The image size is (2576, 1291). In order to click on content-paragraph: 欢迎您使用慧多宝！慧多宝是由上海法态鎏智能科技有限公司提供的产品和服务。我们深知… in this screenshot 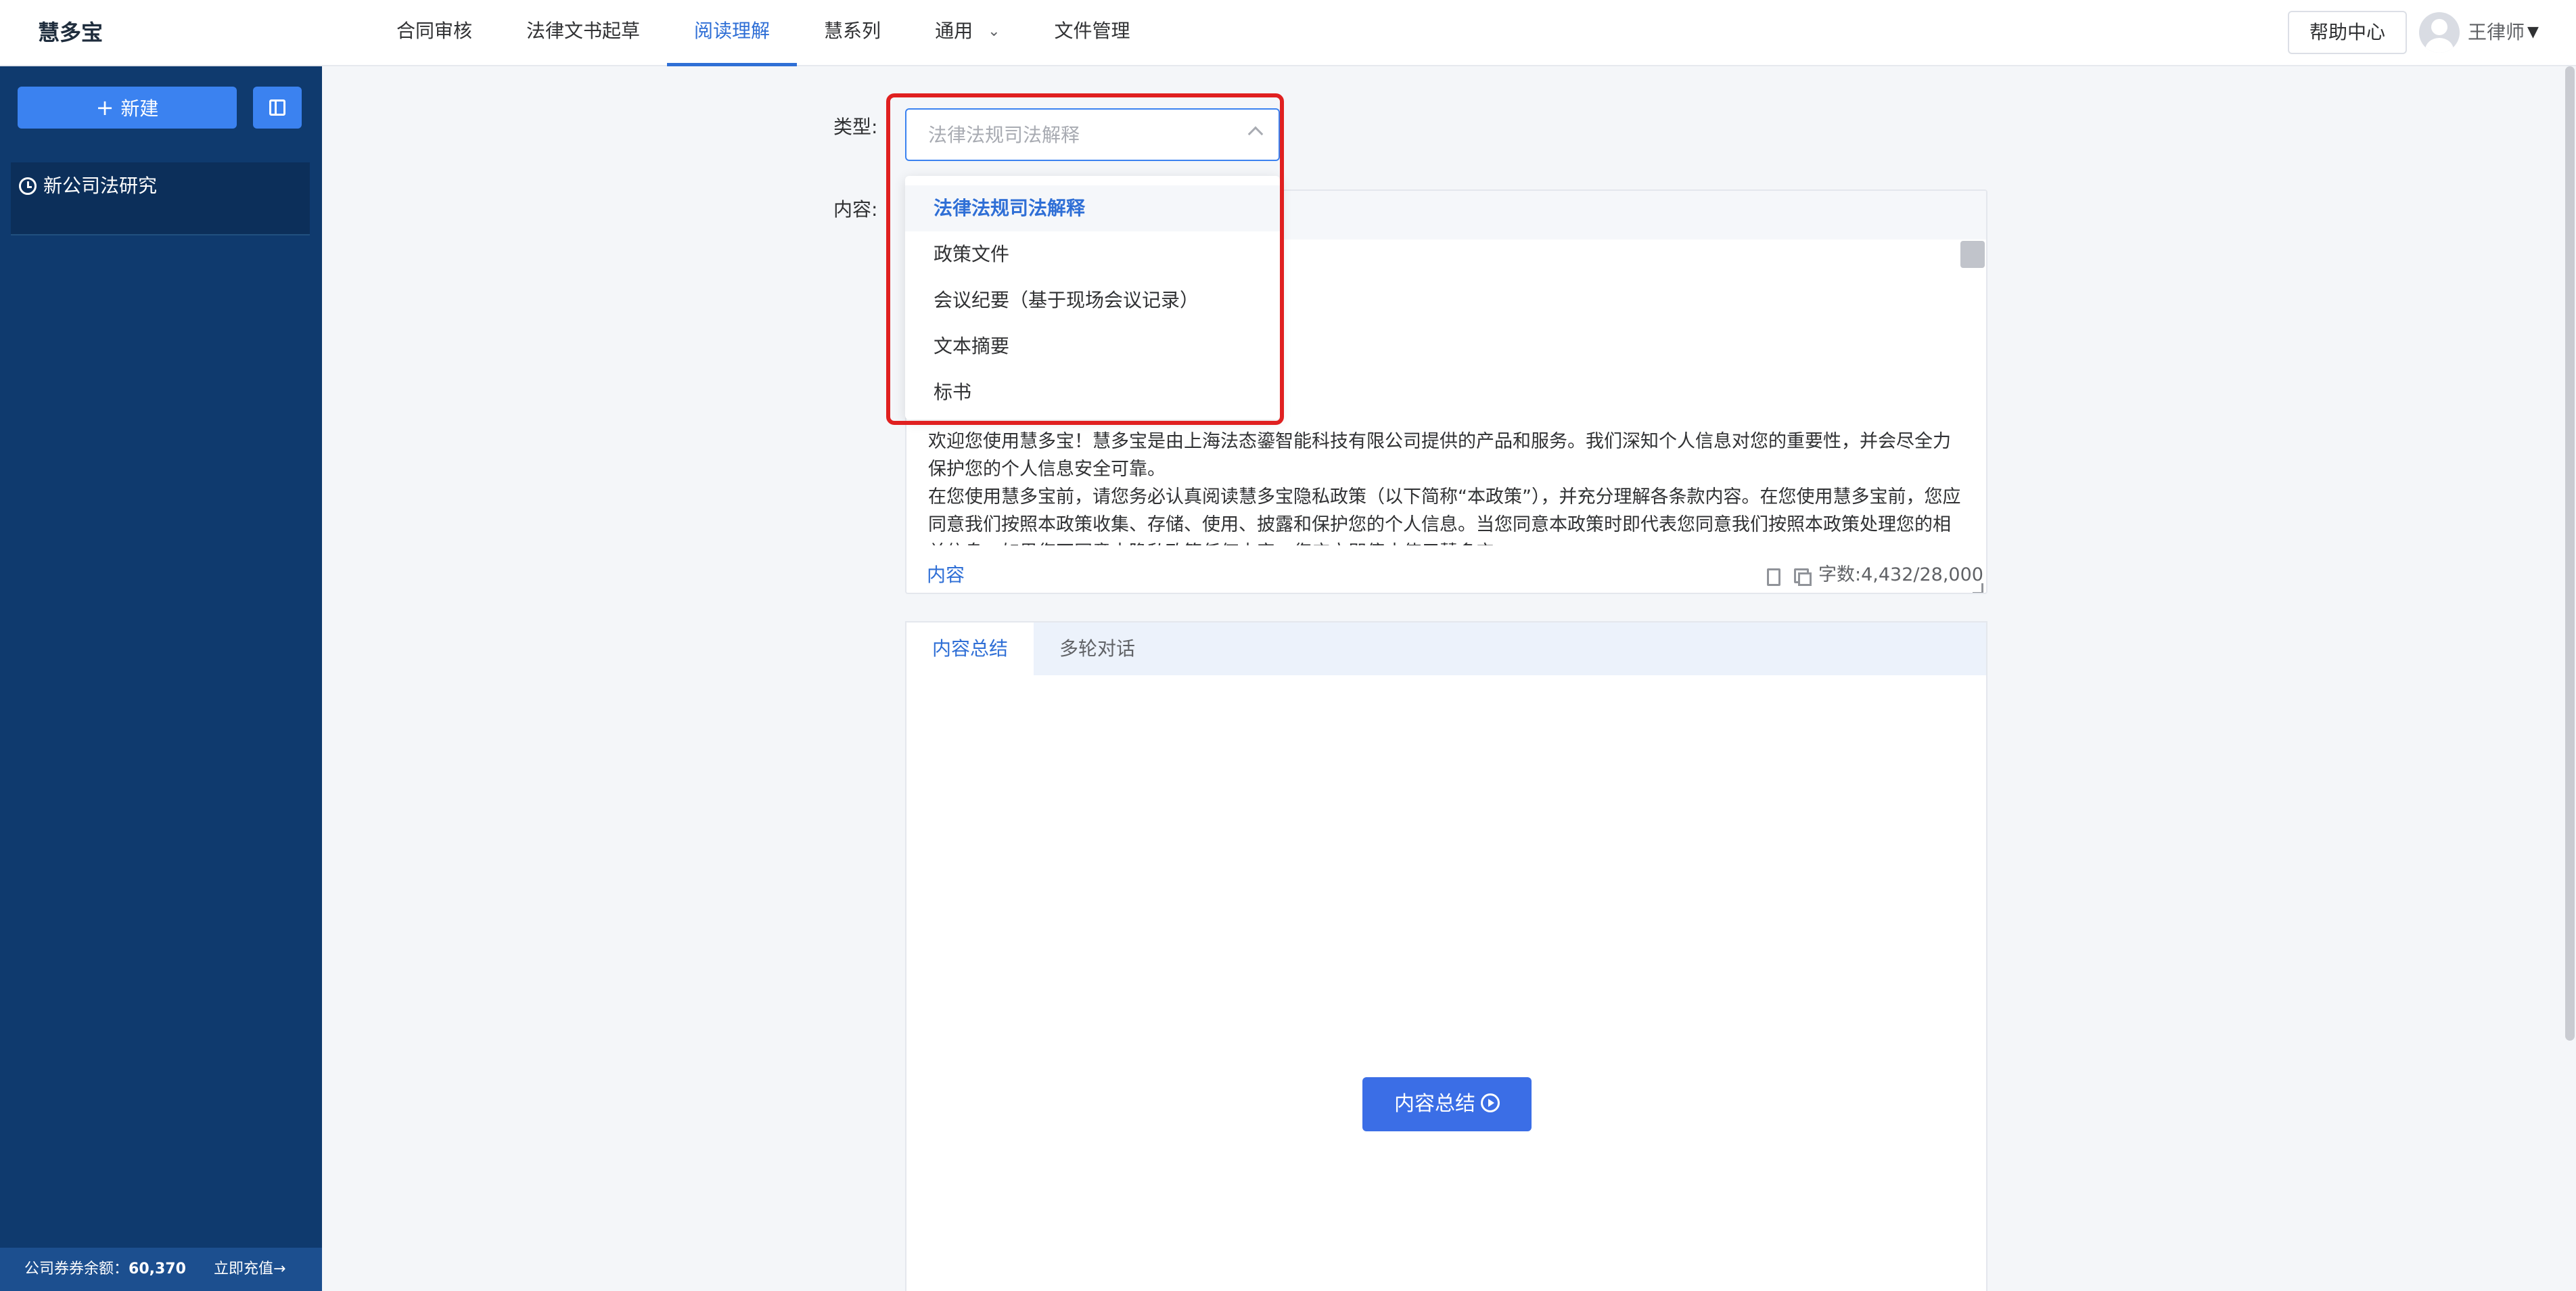, I will do `click(1440, 456)`.